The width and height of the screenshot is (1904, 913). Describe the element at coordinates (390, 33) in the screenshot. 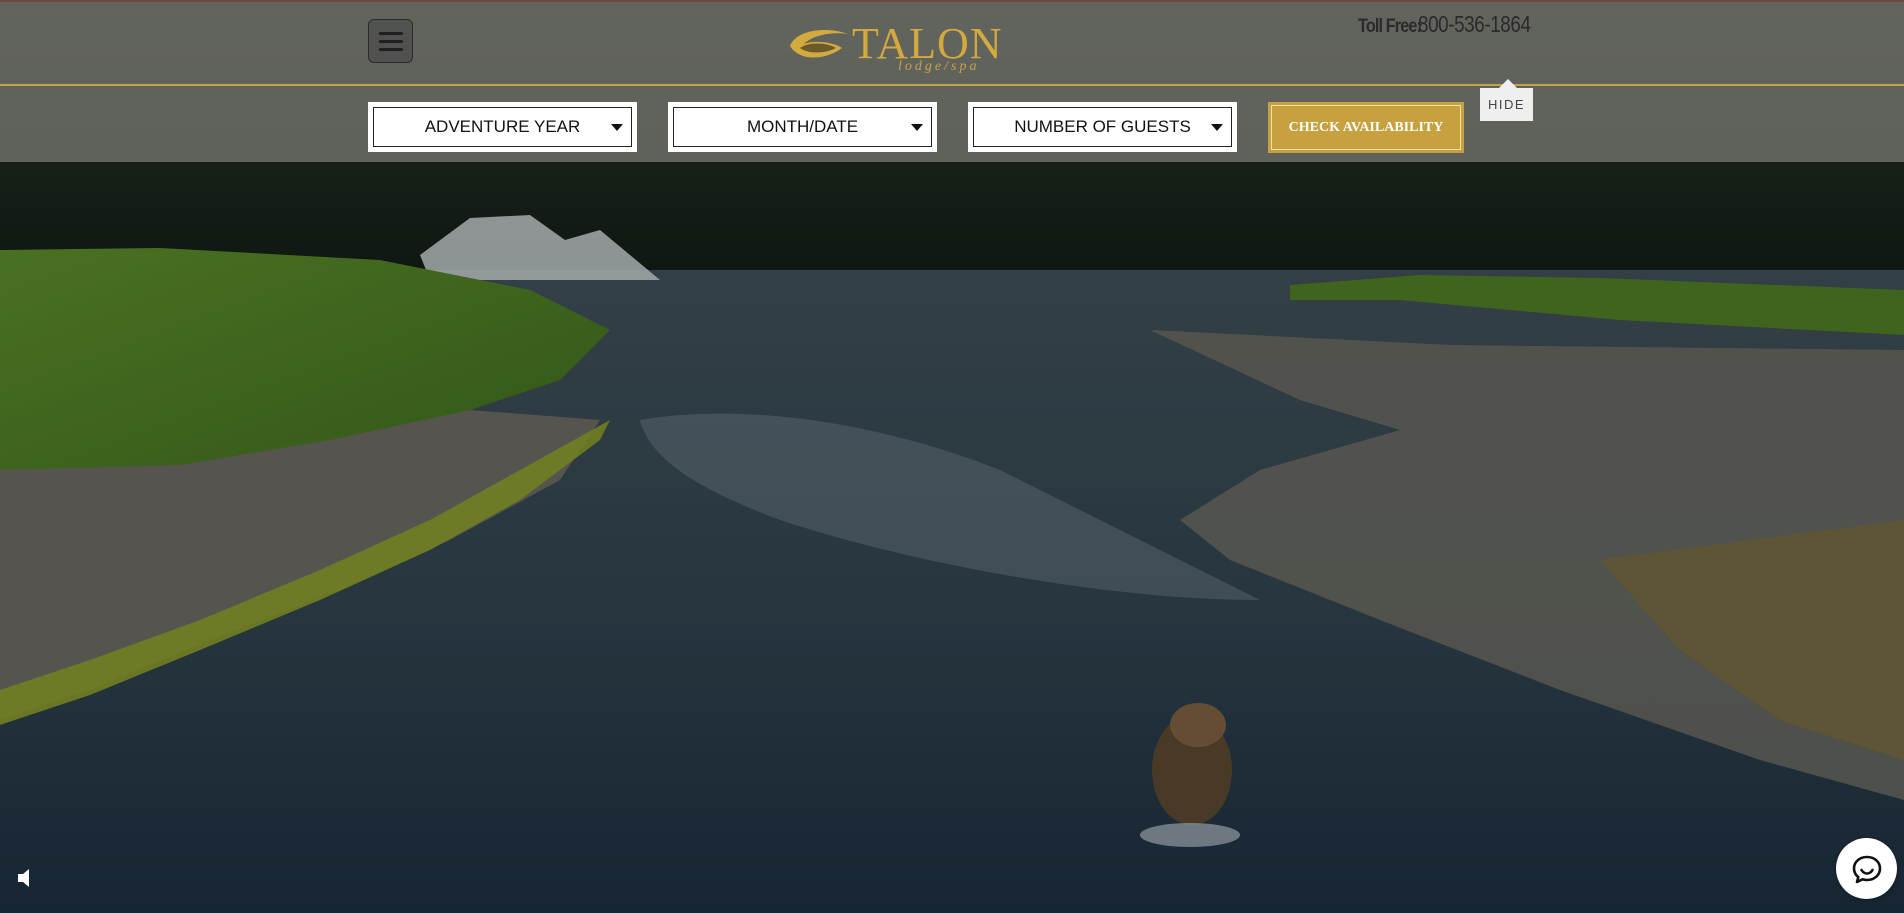

I see `hamburger-menu-icon` at that location.